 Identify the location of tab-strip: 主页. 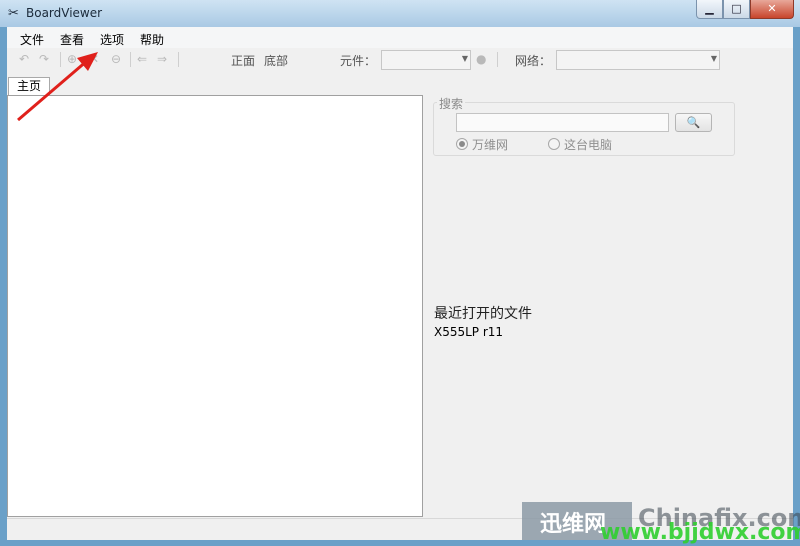
(400, 86).